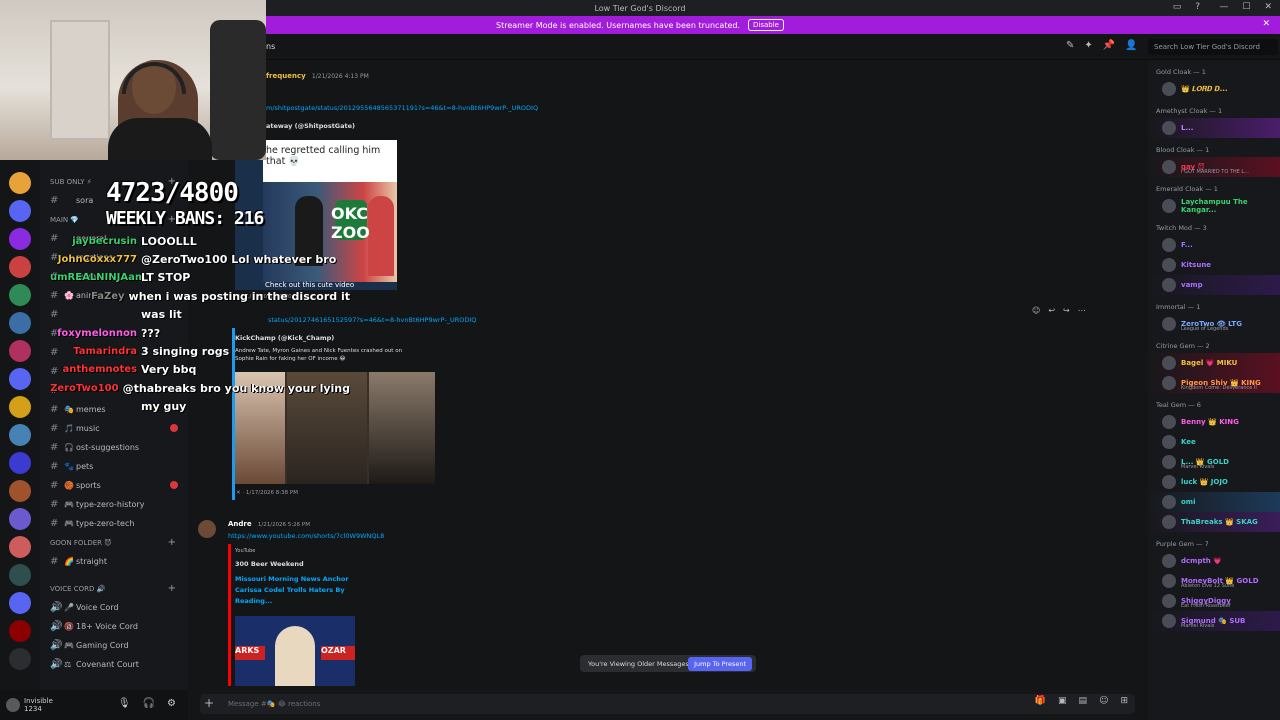 The height and width of the screenshot is (720, 1280). What do you see at coordinates (1070, 45) in the screenshot?
I see `threads-icon: ✎` at bounding box center [1070, 45].